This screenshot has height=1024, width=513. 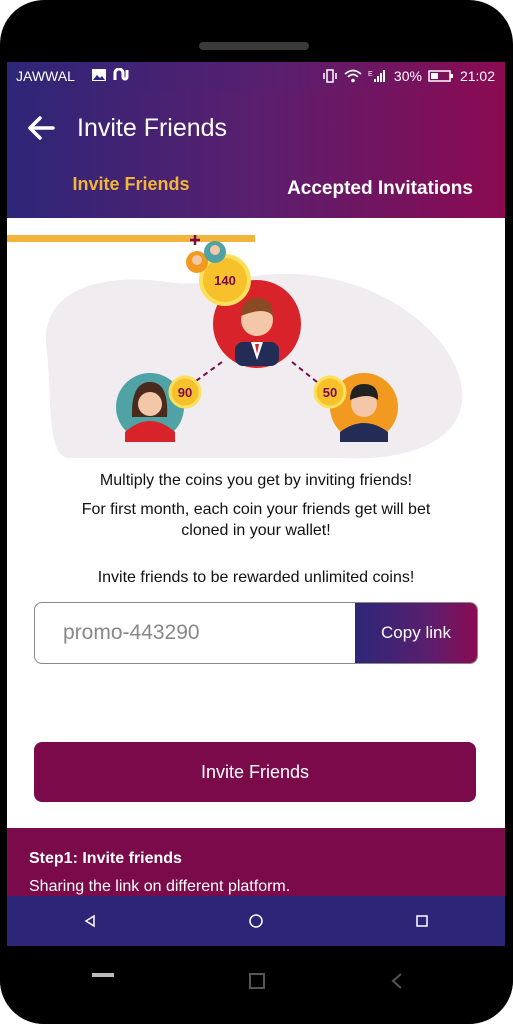 I want to click on battery-icon, so click(x=440, y=76).